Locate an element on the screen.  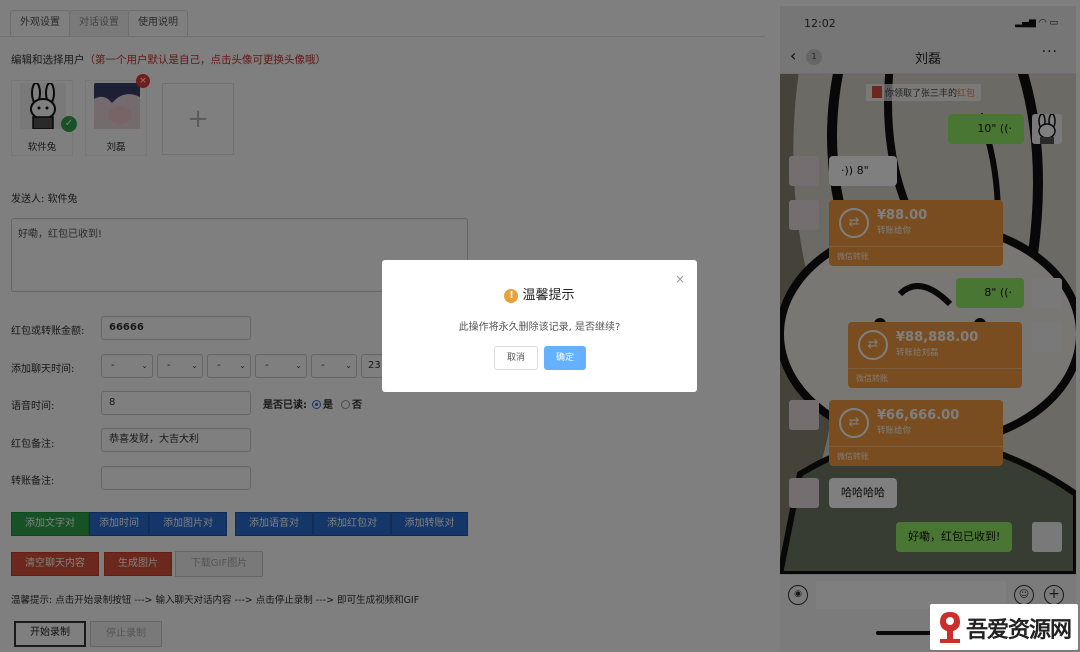
warning-icon: ! is located at coordinates (511, 296).